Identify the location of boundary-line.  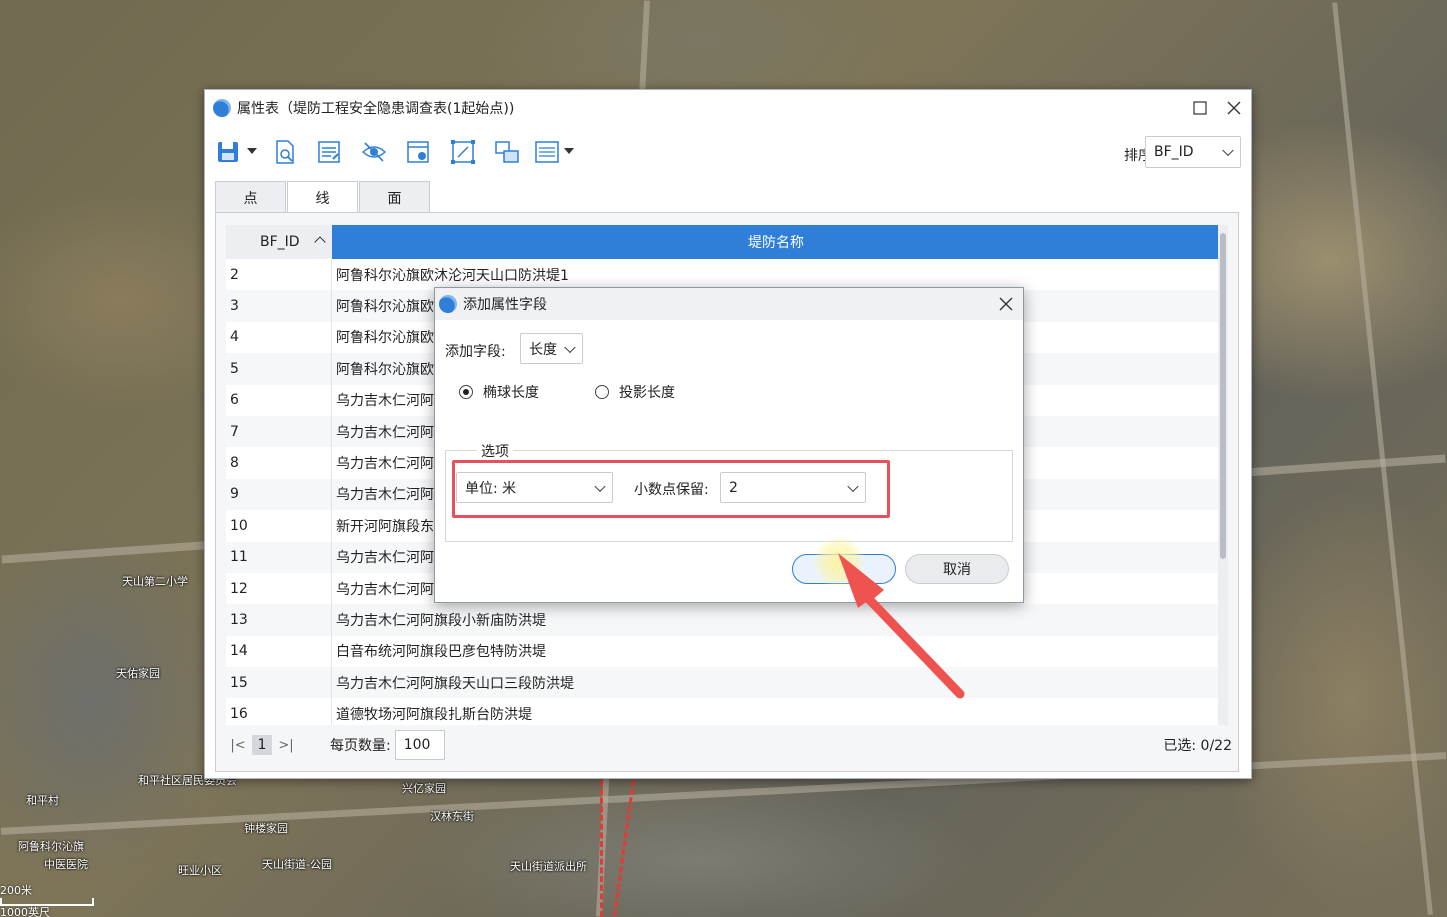
(601, 848).